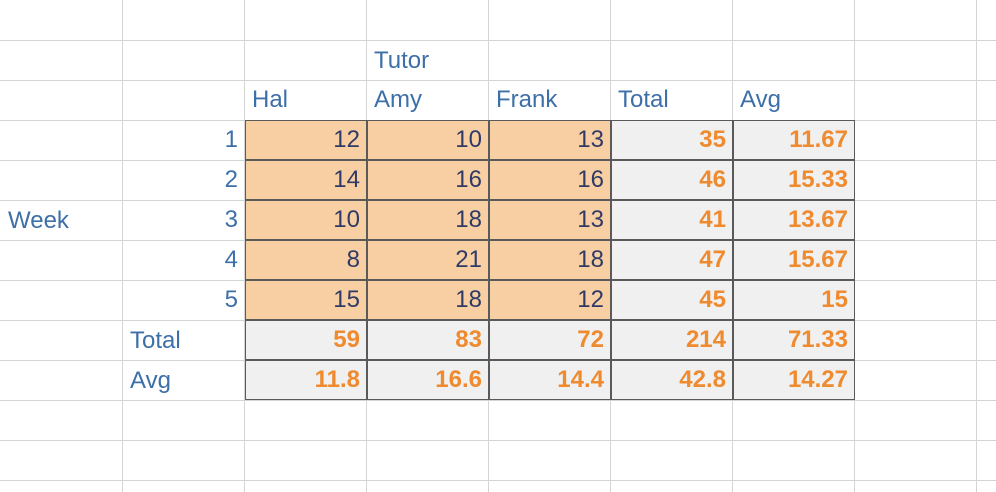  I want to click on week-number: 3, so click(183, 220).